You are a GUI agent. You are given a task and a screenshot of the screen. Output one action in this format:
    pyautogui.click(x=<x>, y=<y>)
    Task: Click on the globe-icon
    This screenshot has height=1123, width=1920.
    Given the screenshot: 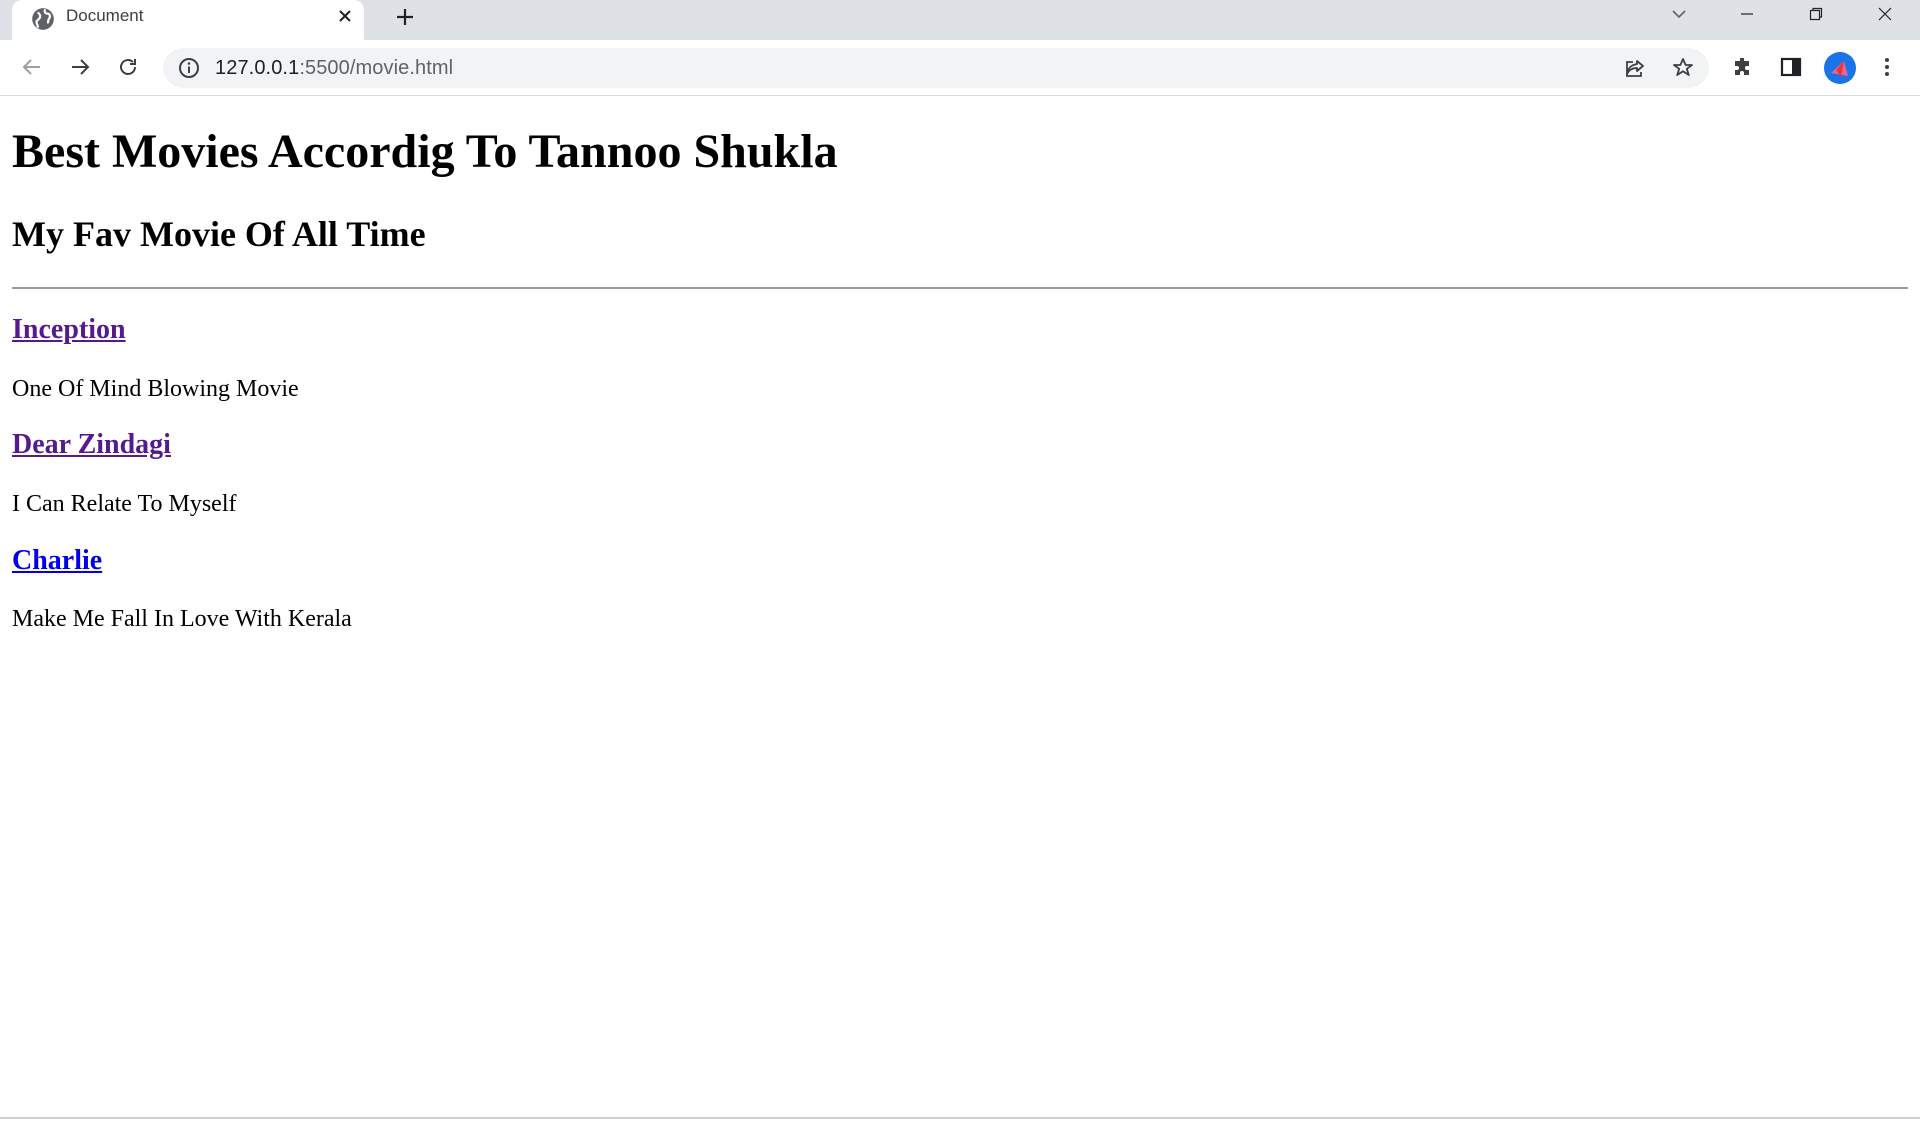 What is the action you would take?
    pyautogui.click(x=43, y=19)
    